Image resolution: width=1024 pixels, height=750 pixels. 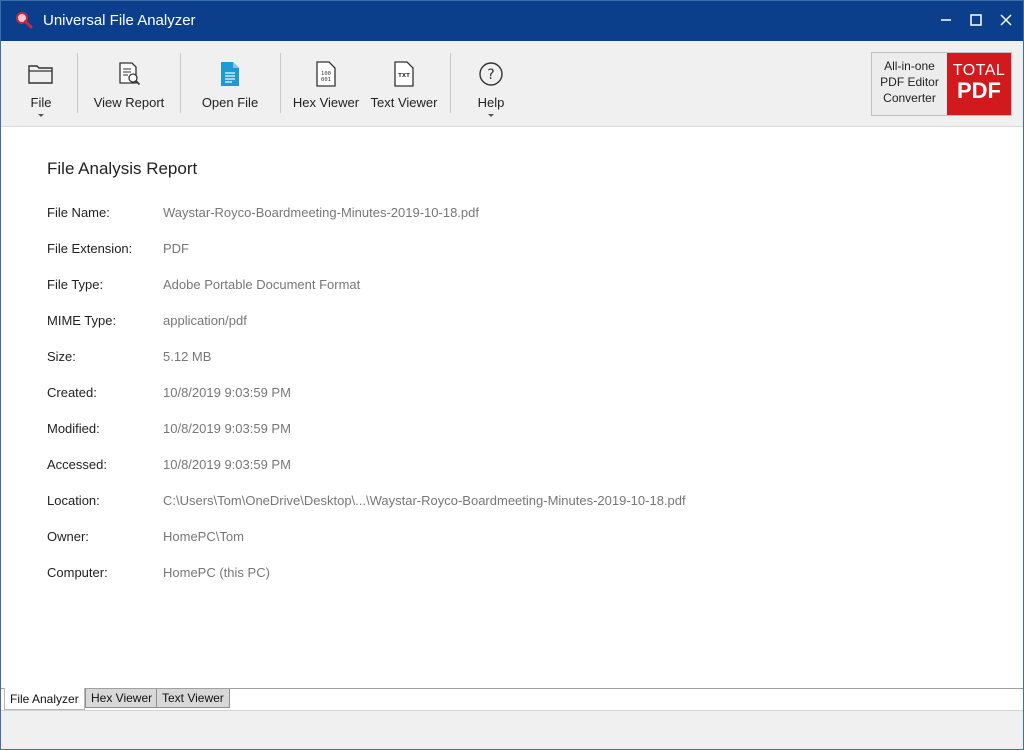 What do you see at coordinates (78, 212) in the screenshot?
I see `field-label: File Name:` at bounding box center [78, 212].